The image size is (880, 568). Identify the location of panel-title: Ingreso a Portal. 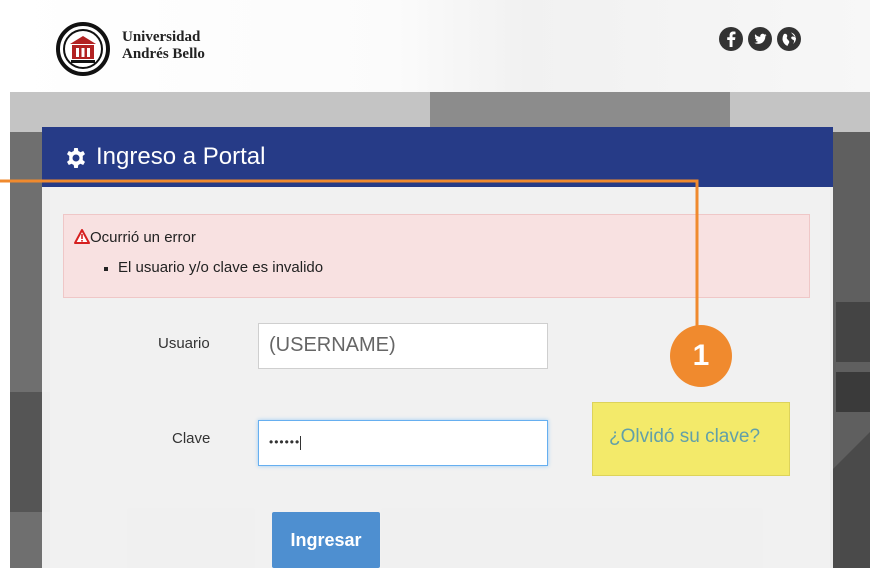
(181, 156).